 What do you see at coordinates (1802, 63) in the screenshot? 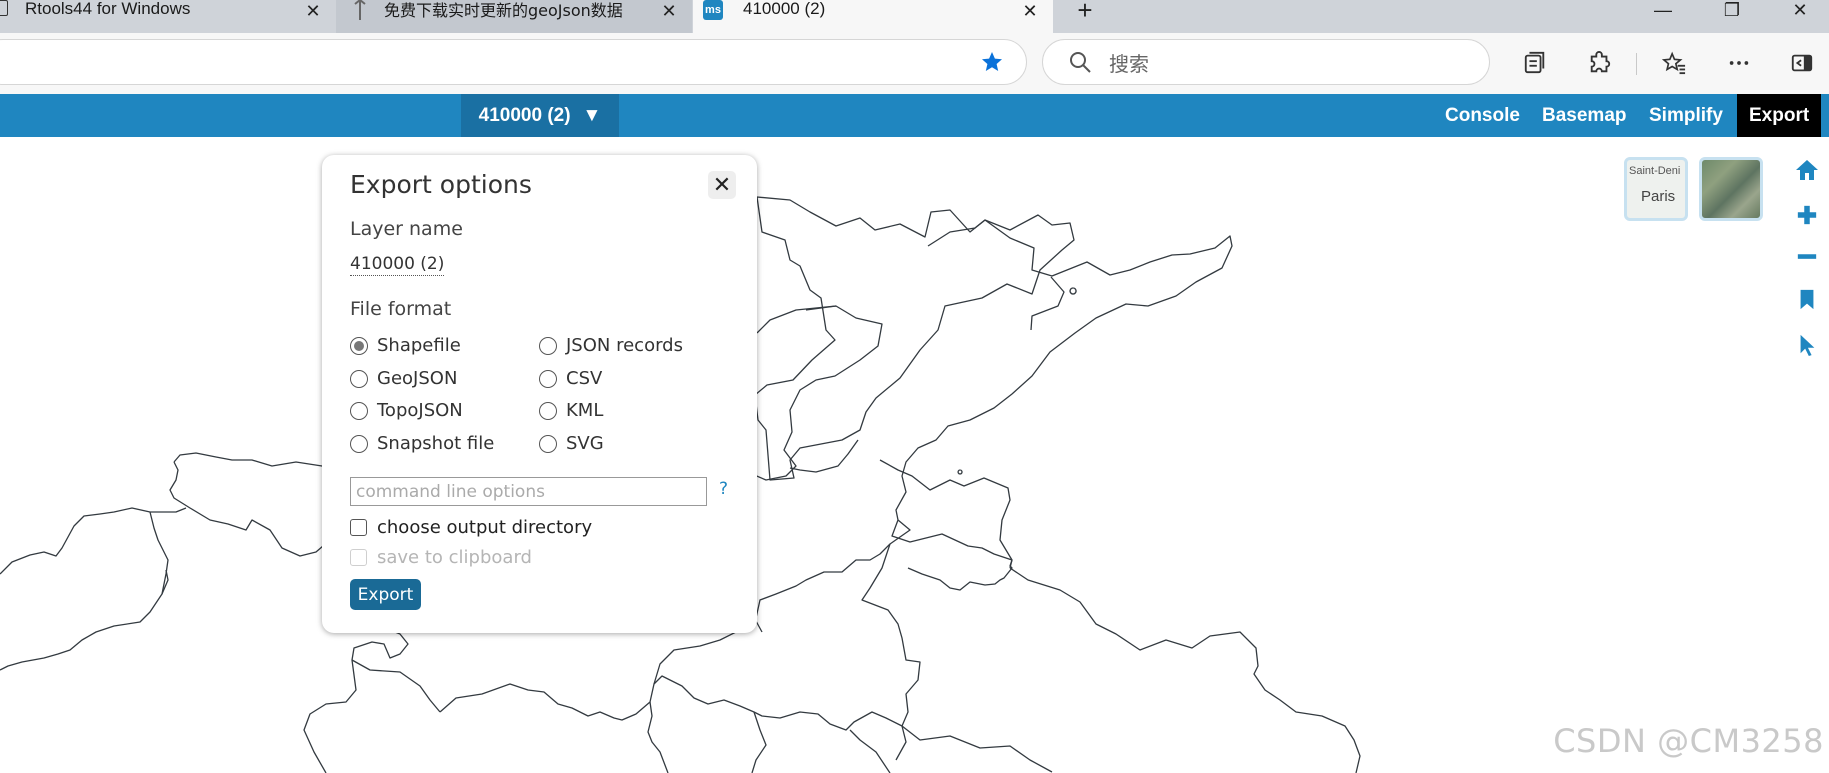
I see `sidebar-toggle-icon` at bounding box center [1802, 63].